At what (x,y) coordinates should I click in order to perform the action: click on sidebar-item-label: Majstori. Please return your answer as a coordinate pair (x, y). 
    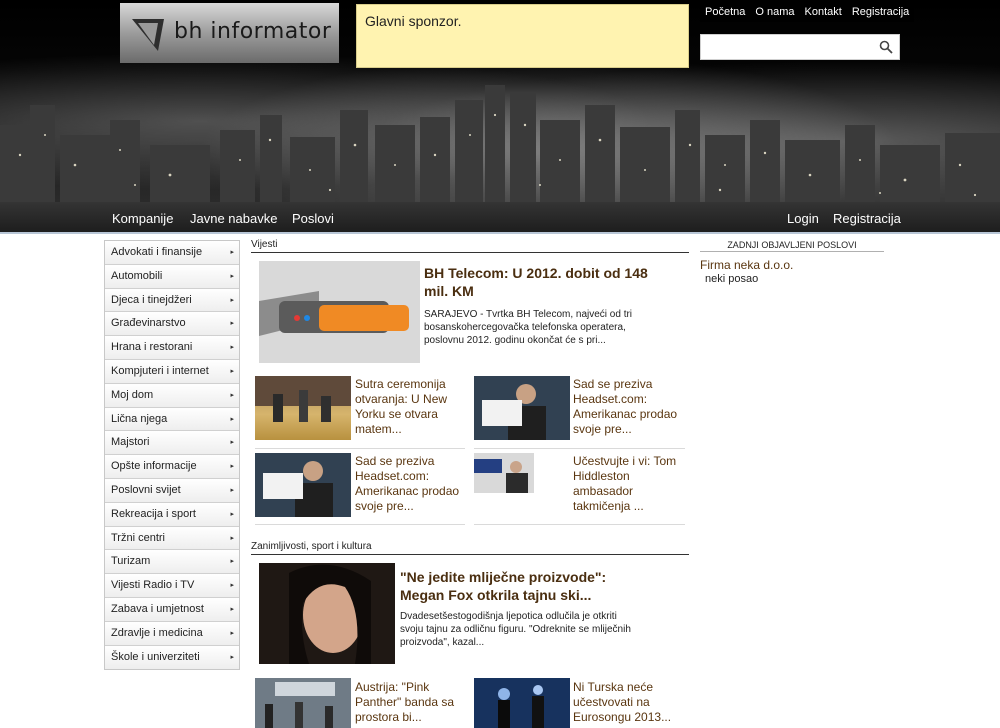
    Looking at the image, I should click on (130, 442).